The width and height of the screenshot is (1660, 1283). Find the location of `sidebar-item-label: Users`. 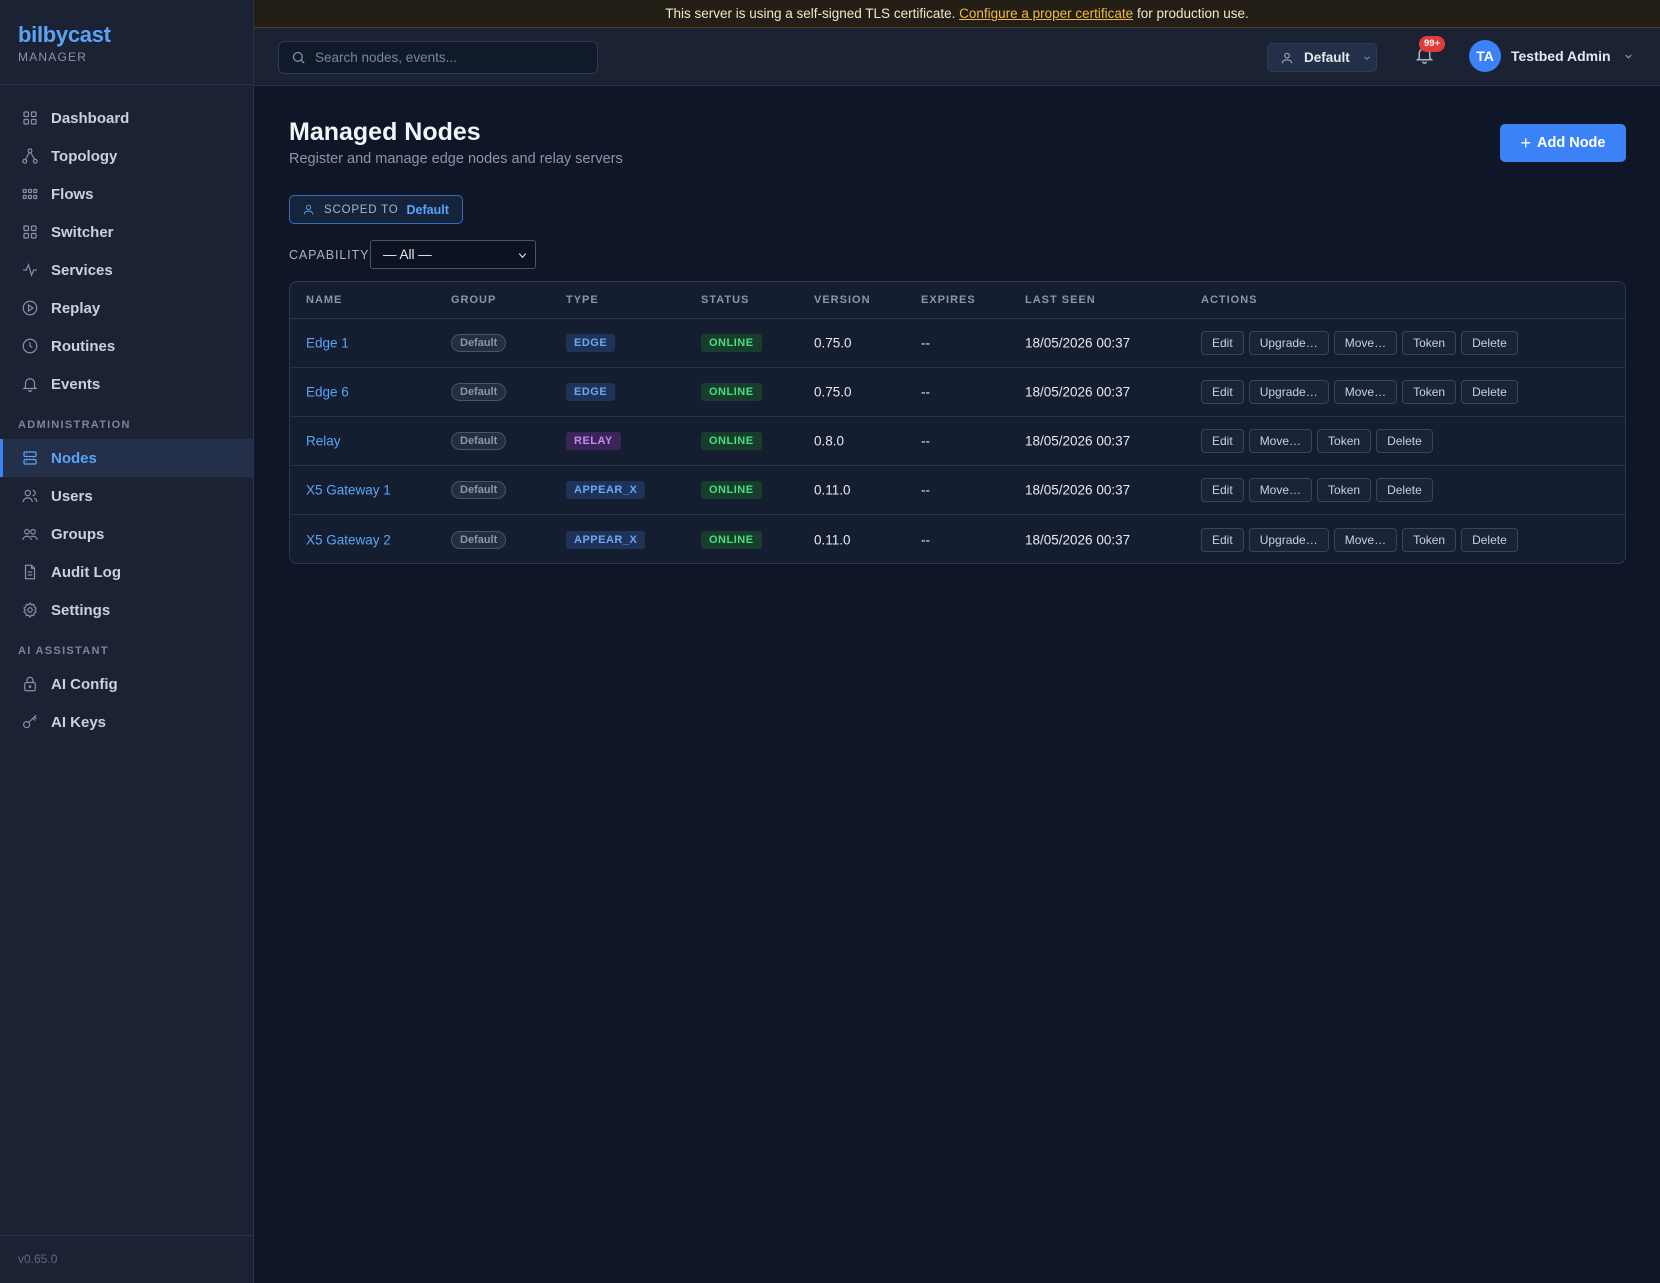

sidebar-item-label: Users is located at coordinates (72, 496).